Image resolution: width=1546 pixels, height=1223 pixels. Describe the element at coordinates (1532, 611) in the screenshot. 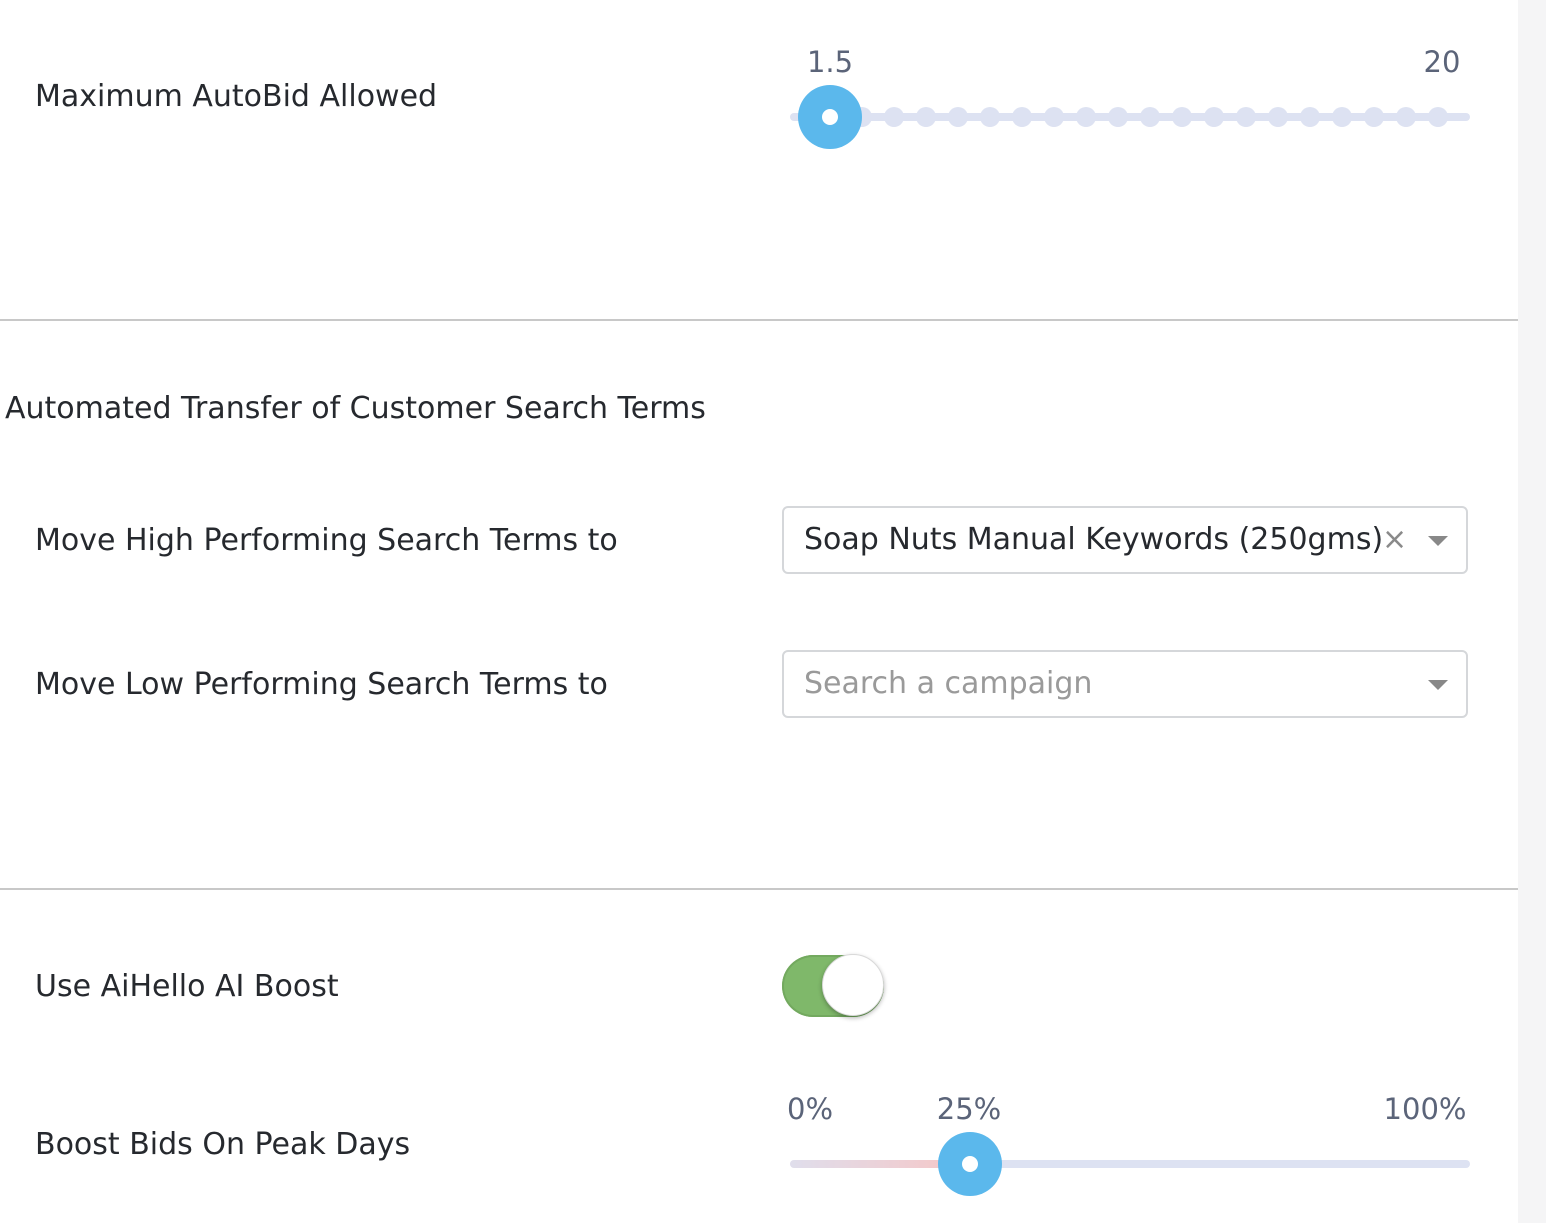

I see `scrollbar-track` at that location.